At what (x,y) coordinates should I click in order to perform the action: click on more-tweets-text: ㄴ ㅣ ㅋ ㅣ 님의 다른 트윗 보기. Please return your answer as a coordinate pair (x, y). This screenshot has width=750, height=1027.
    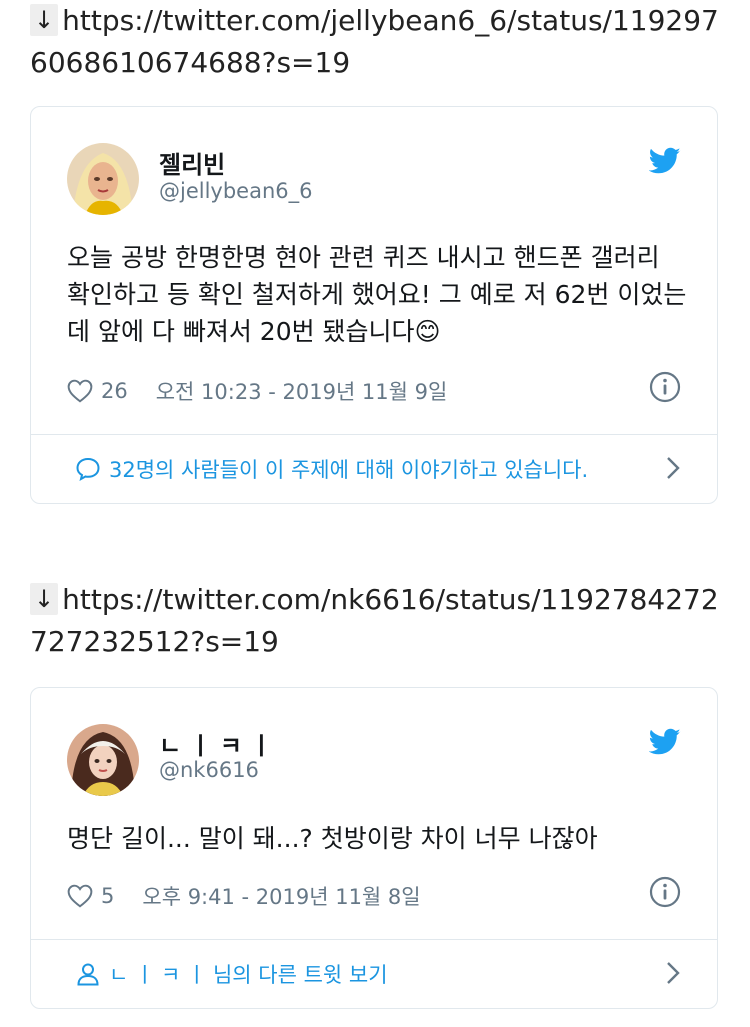
    Looking at the image, I should click on (248, 974).